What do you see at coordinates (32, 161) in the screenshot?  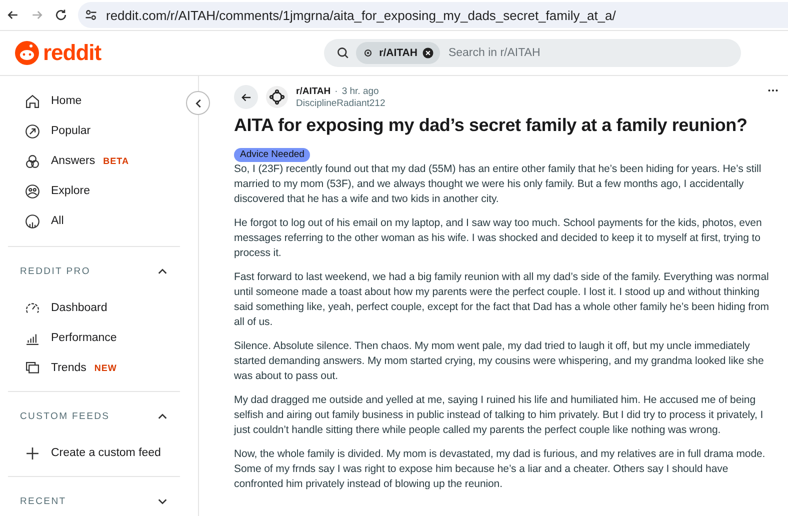 I see `bubbles-icon` at bounding box center [32, 161].